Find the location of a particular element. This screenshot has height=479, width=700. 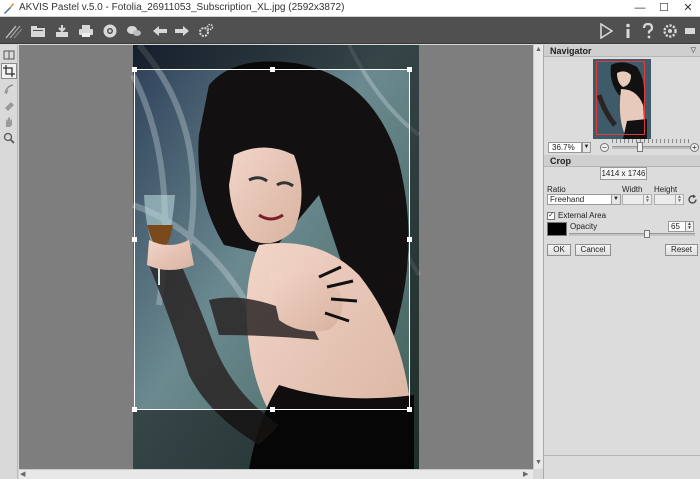

zoom-input: 36.7% is located at coordinates (565, 147).